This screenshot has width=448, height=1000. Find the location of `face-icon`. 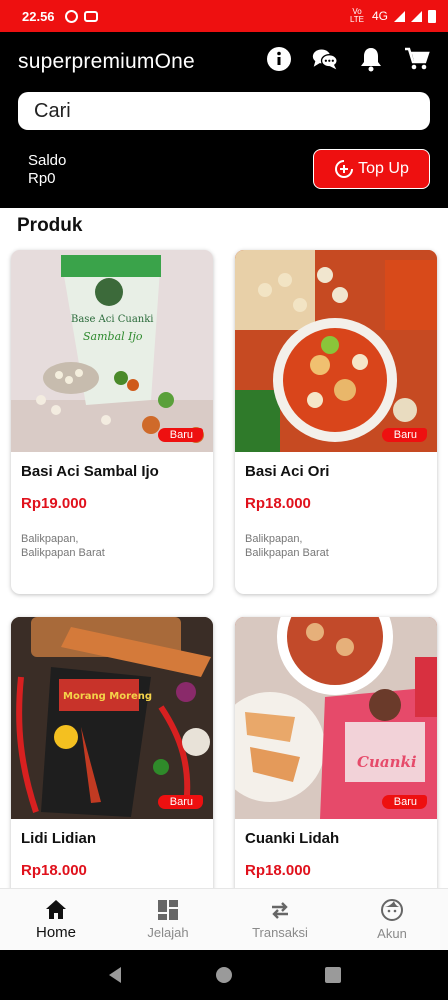

face-icon is located at coordinates (392, 910).